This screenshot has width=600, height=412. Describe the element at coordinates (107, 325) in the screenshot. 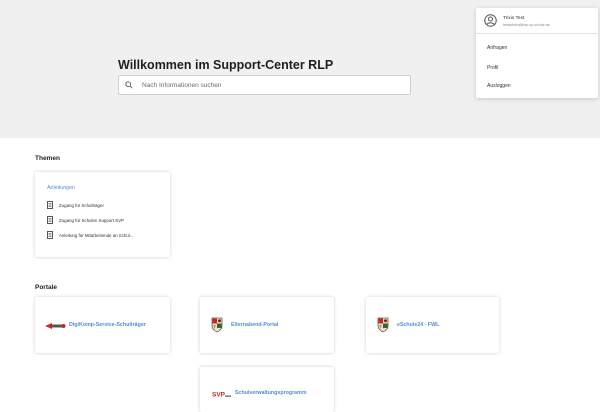

I see `portal-label: DigiKomp-Service-Schulträger` at that location.